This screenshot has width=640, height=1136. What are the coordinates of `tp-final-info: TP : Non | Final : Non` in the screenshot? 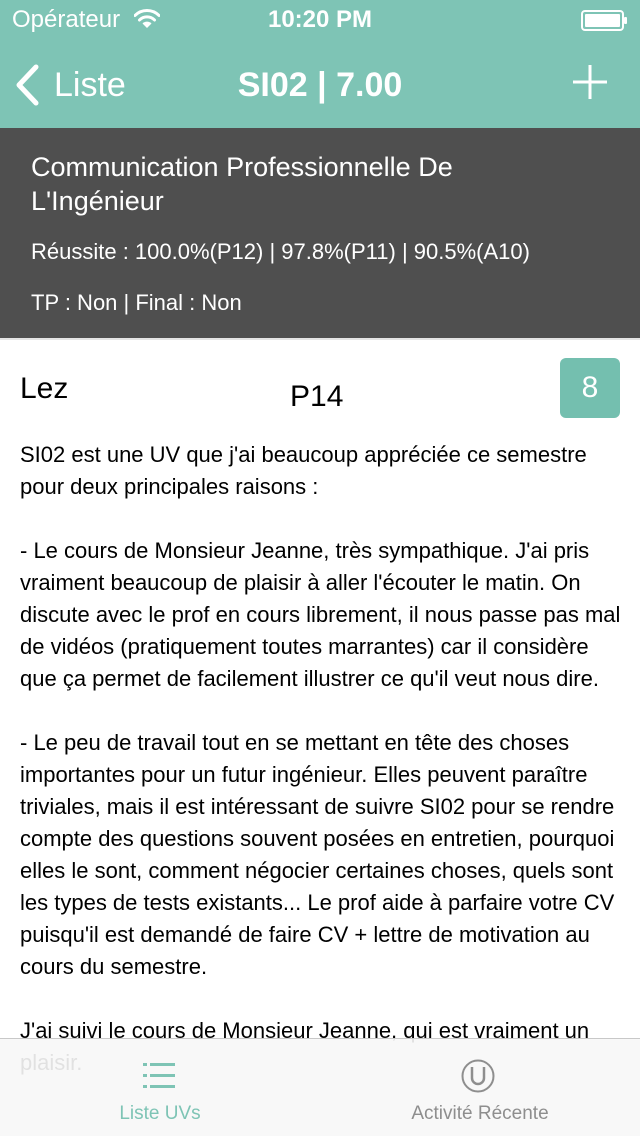 It's located at (136, 302).